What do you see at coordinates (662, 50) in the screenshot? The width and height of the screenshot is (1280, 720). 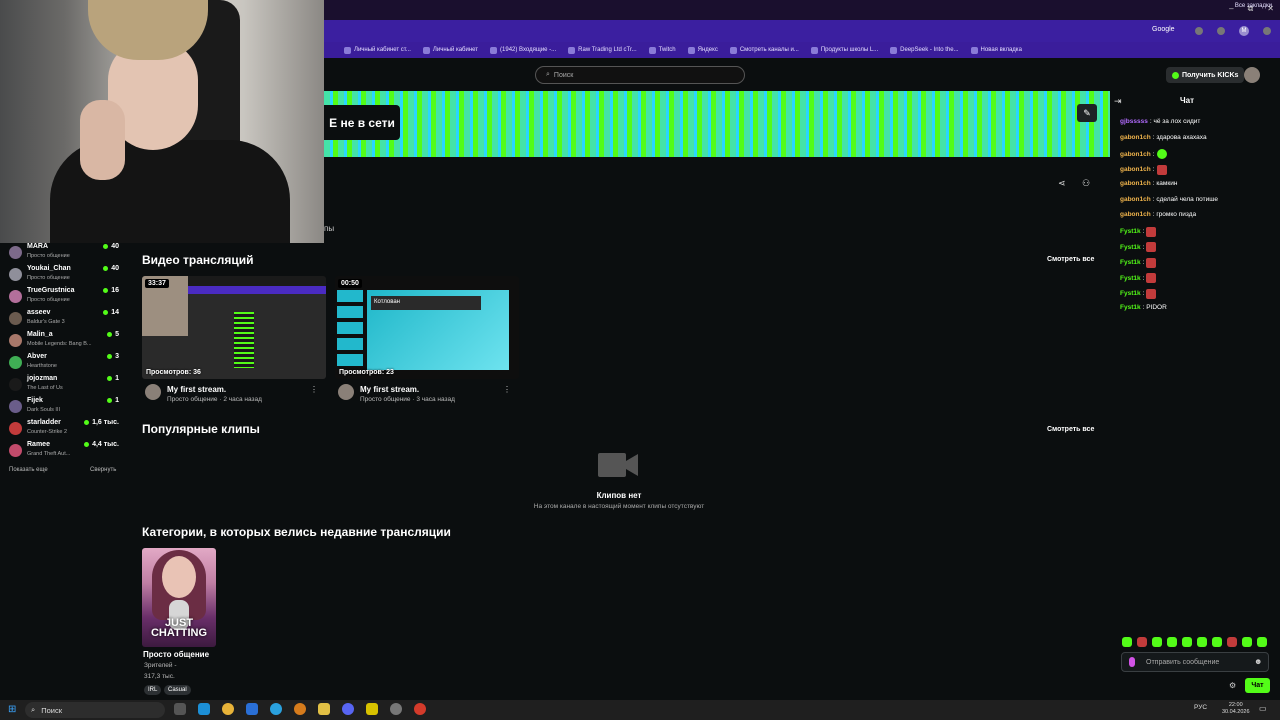 I see `bookmark-item: Twitch` at bounding box center [662, 50].